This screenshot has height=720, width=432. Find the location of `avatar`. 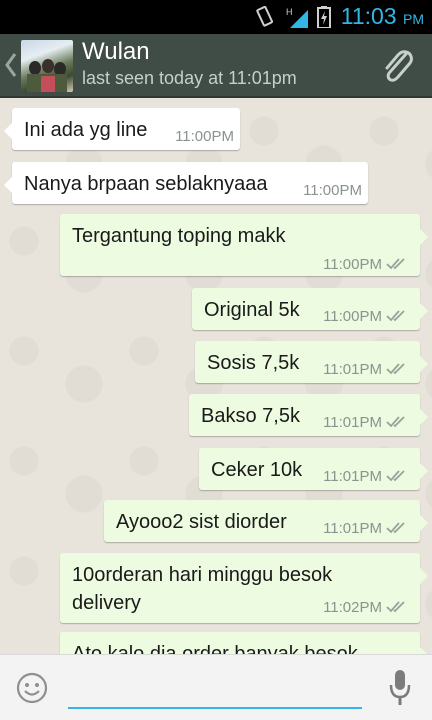

avatar is located at coordinates (47, 66).